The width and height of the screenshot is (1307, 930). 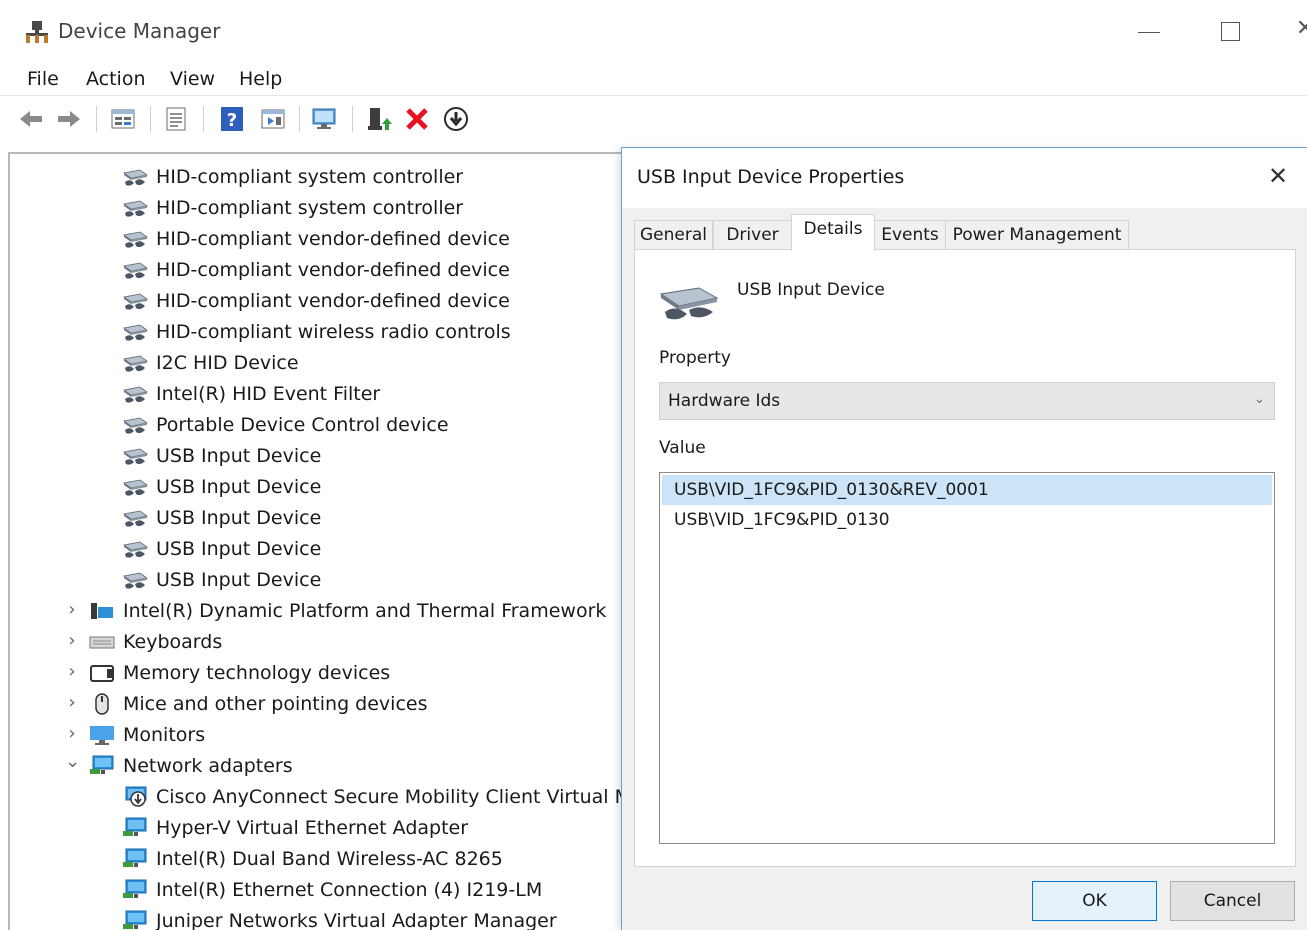 I want to click on view-icon, so click(x=273, y=119).